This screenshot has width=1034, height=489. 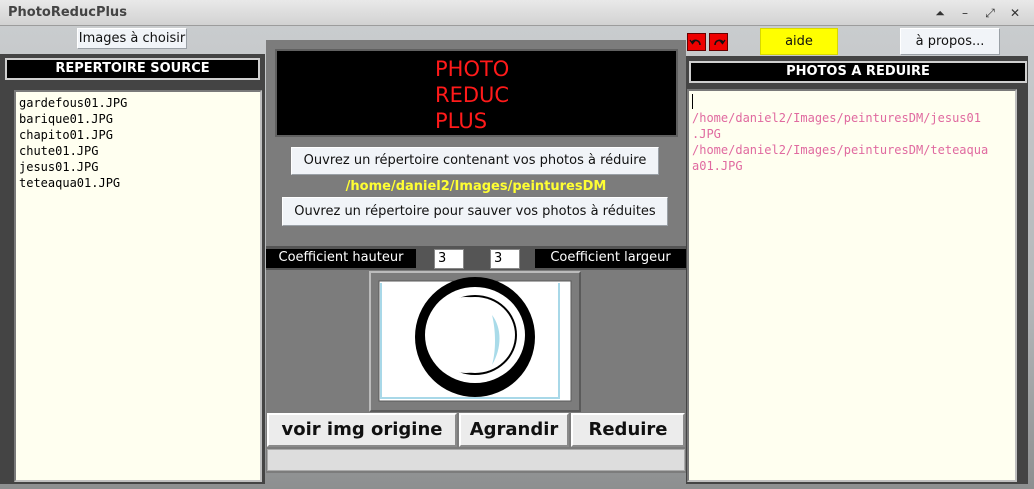 What do you see at coordinates (138, 151) in the screenshot?
I see `list-item: chute01.JPG` at bounding box center [138, 151].